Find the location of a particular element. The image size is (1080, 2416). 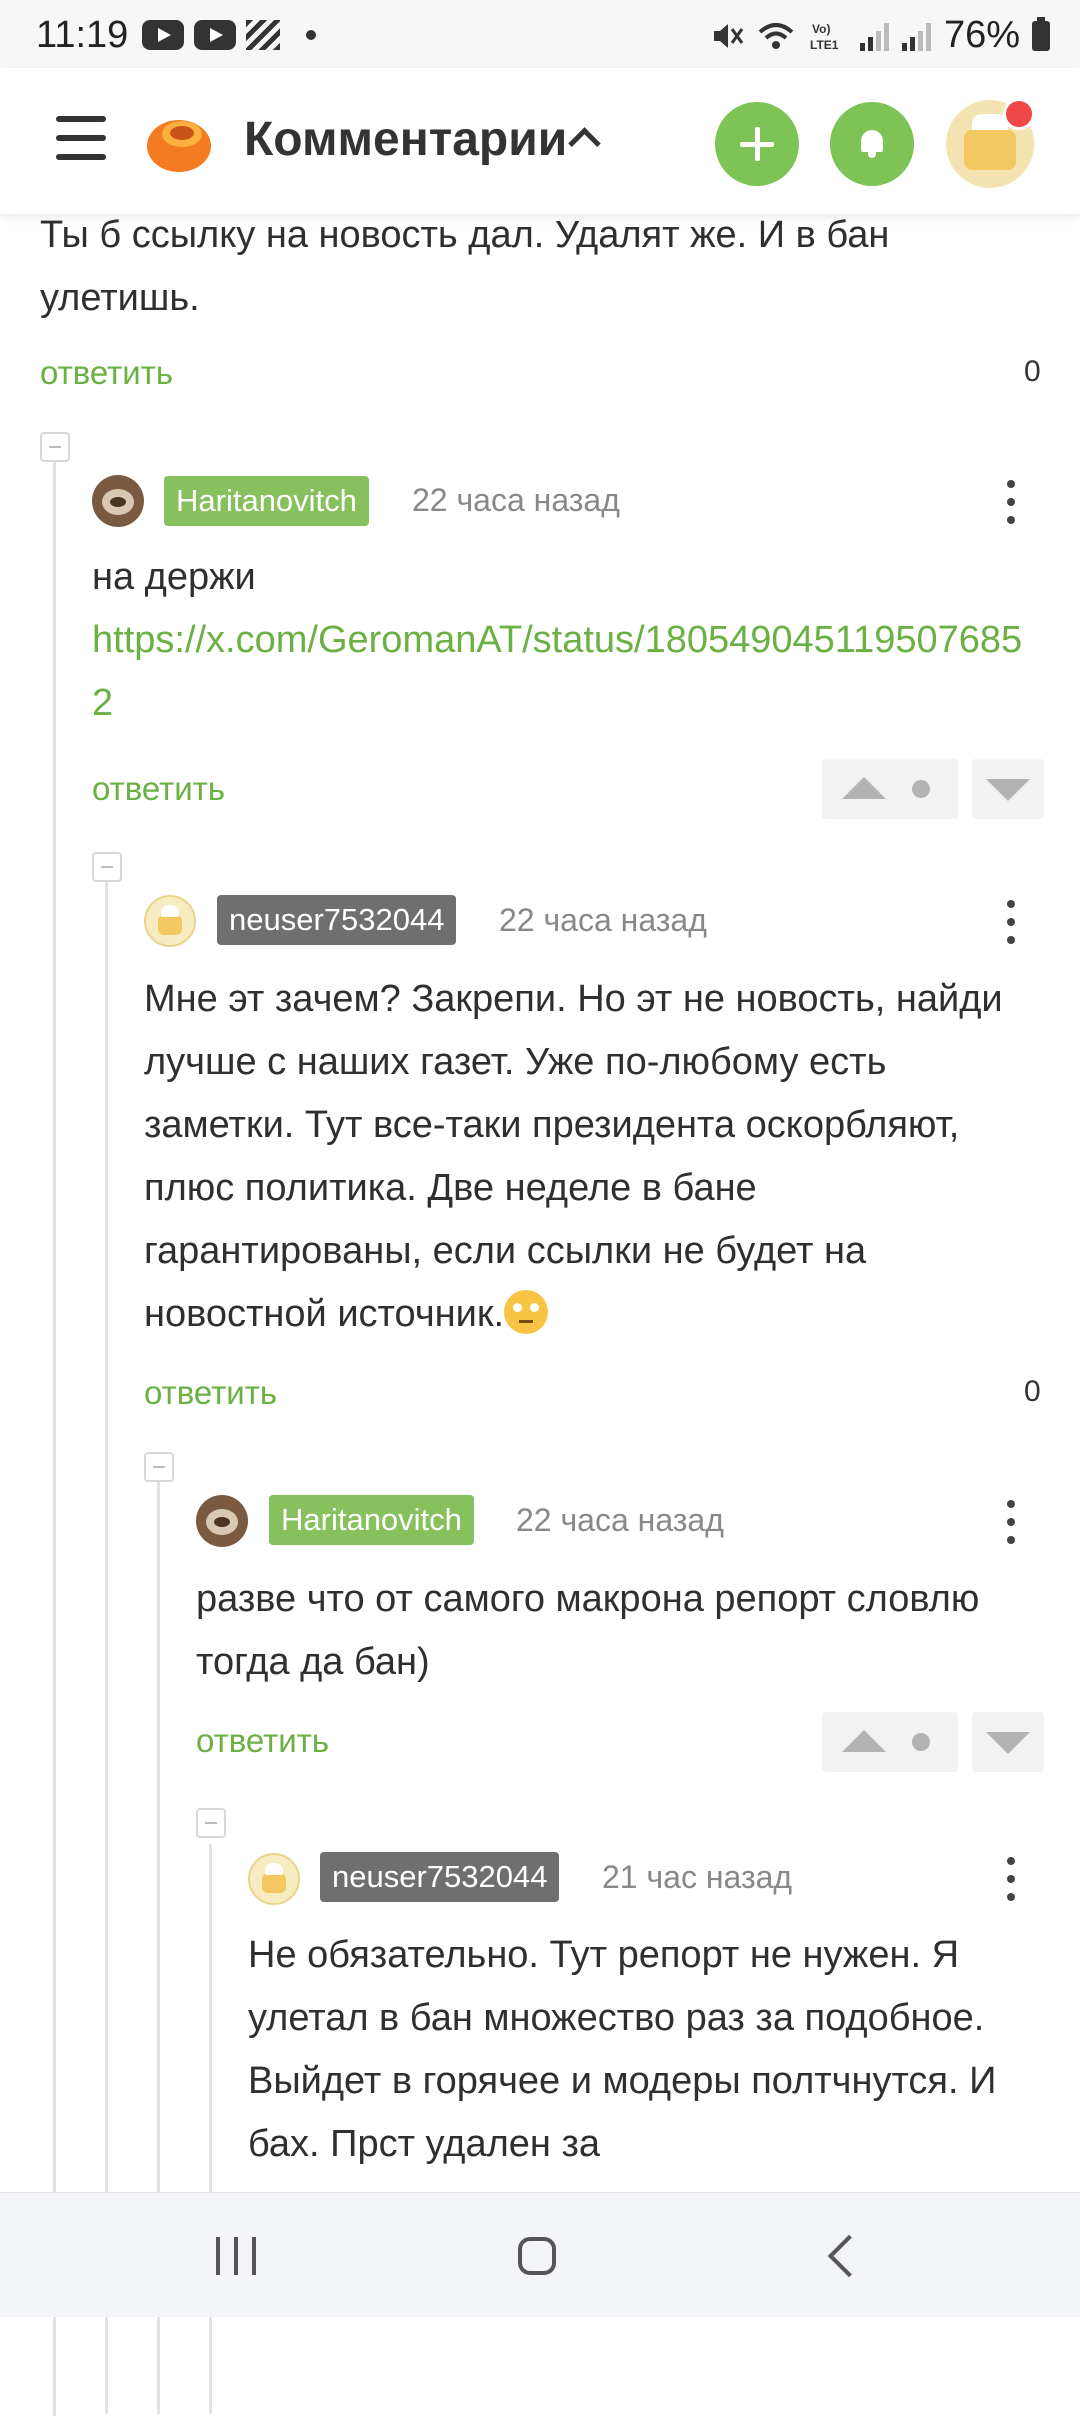

comment-text: на держи is located at coordinates (174, 577).